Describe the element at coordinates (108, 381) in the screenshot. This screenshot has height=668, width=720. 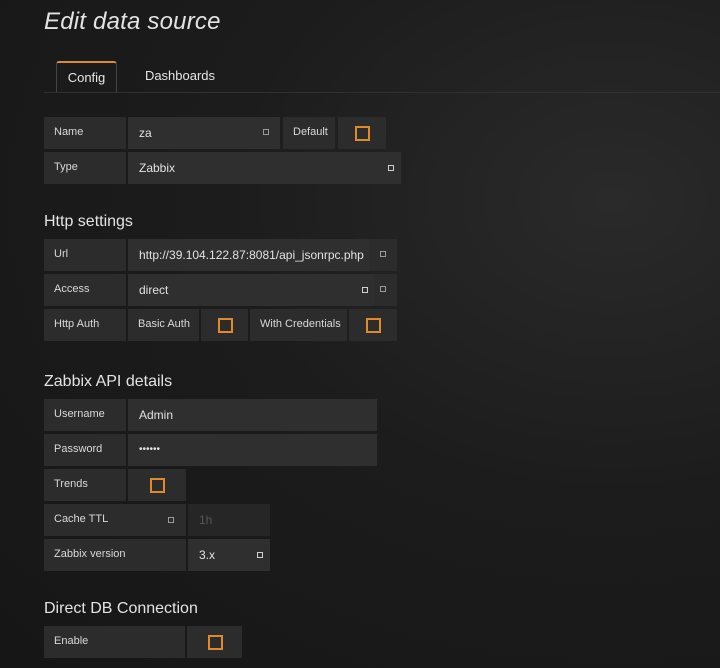
I see `zabbix-api-heading: Zabbix API details` at that location.